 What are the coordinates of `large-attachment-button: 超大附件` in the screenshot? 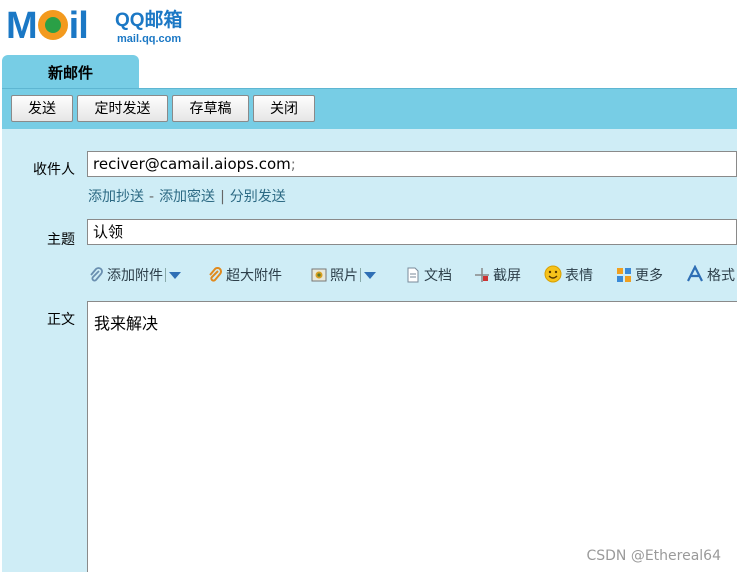 It's located at (244, 276).